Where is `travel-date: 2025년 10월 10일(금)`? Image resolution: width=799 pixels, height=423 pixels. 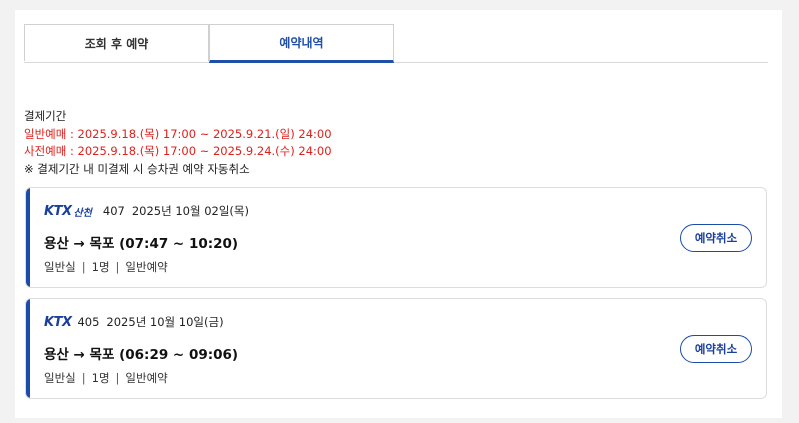
travel-date: 2025년 10월 10일(금) is located at coordinates (165, 322).